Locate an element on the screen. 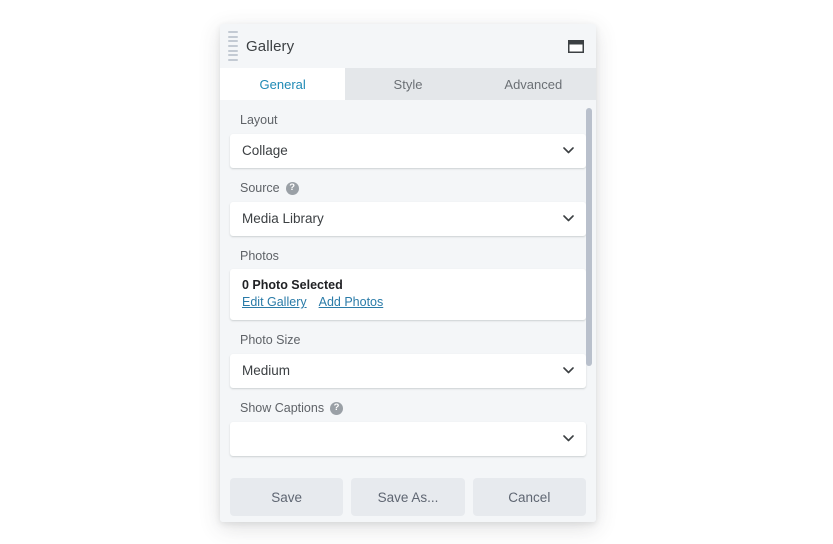  photos-card: 0 Photo Selected Edit Gallery Add Photos is located at coordinates (408, 294).